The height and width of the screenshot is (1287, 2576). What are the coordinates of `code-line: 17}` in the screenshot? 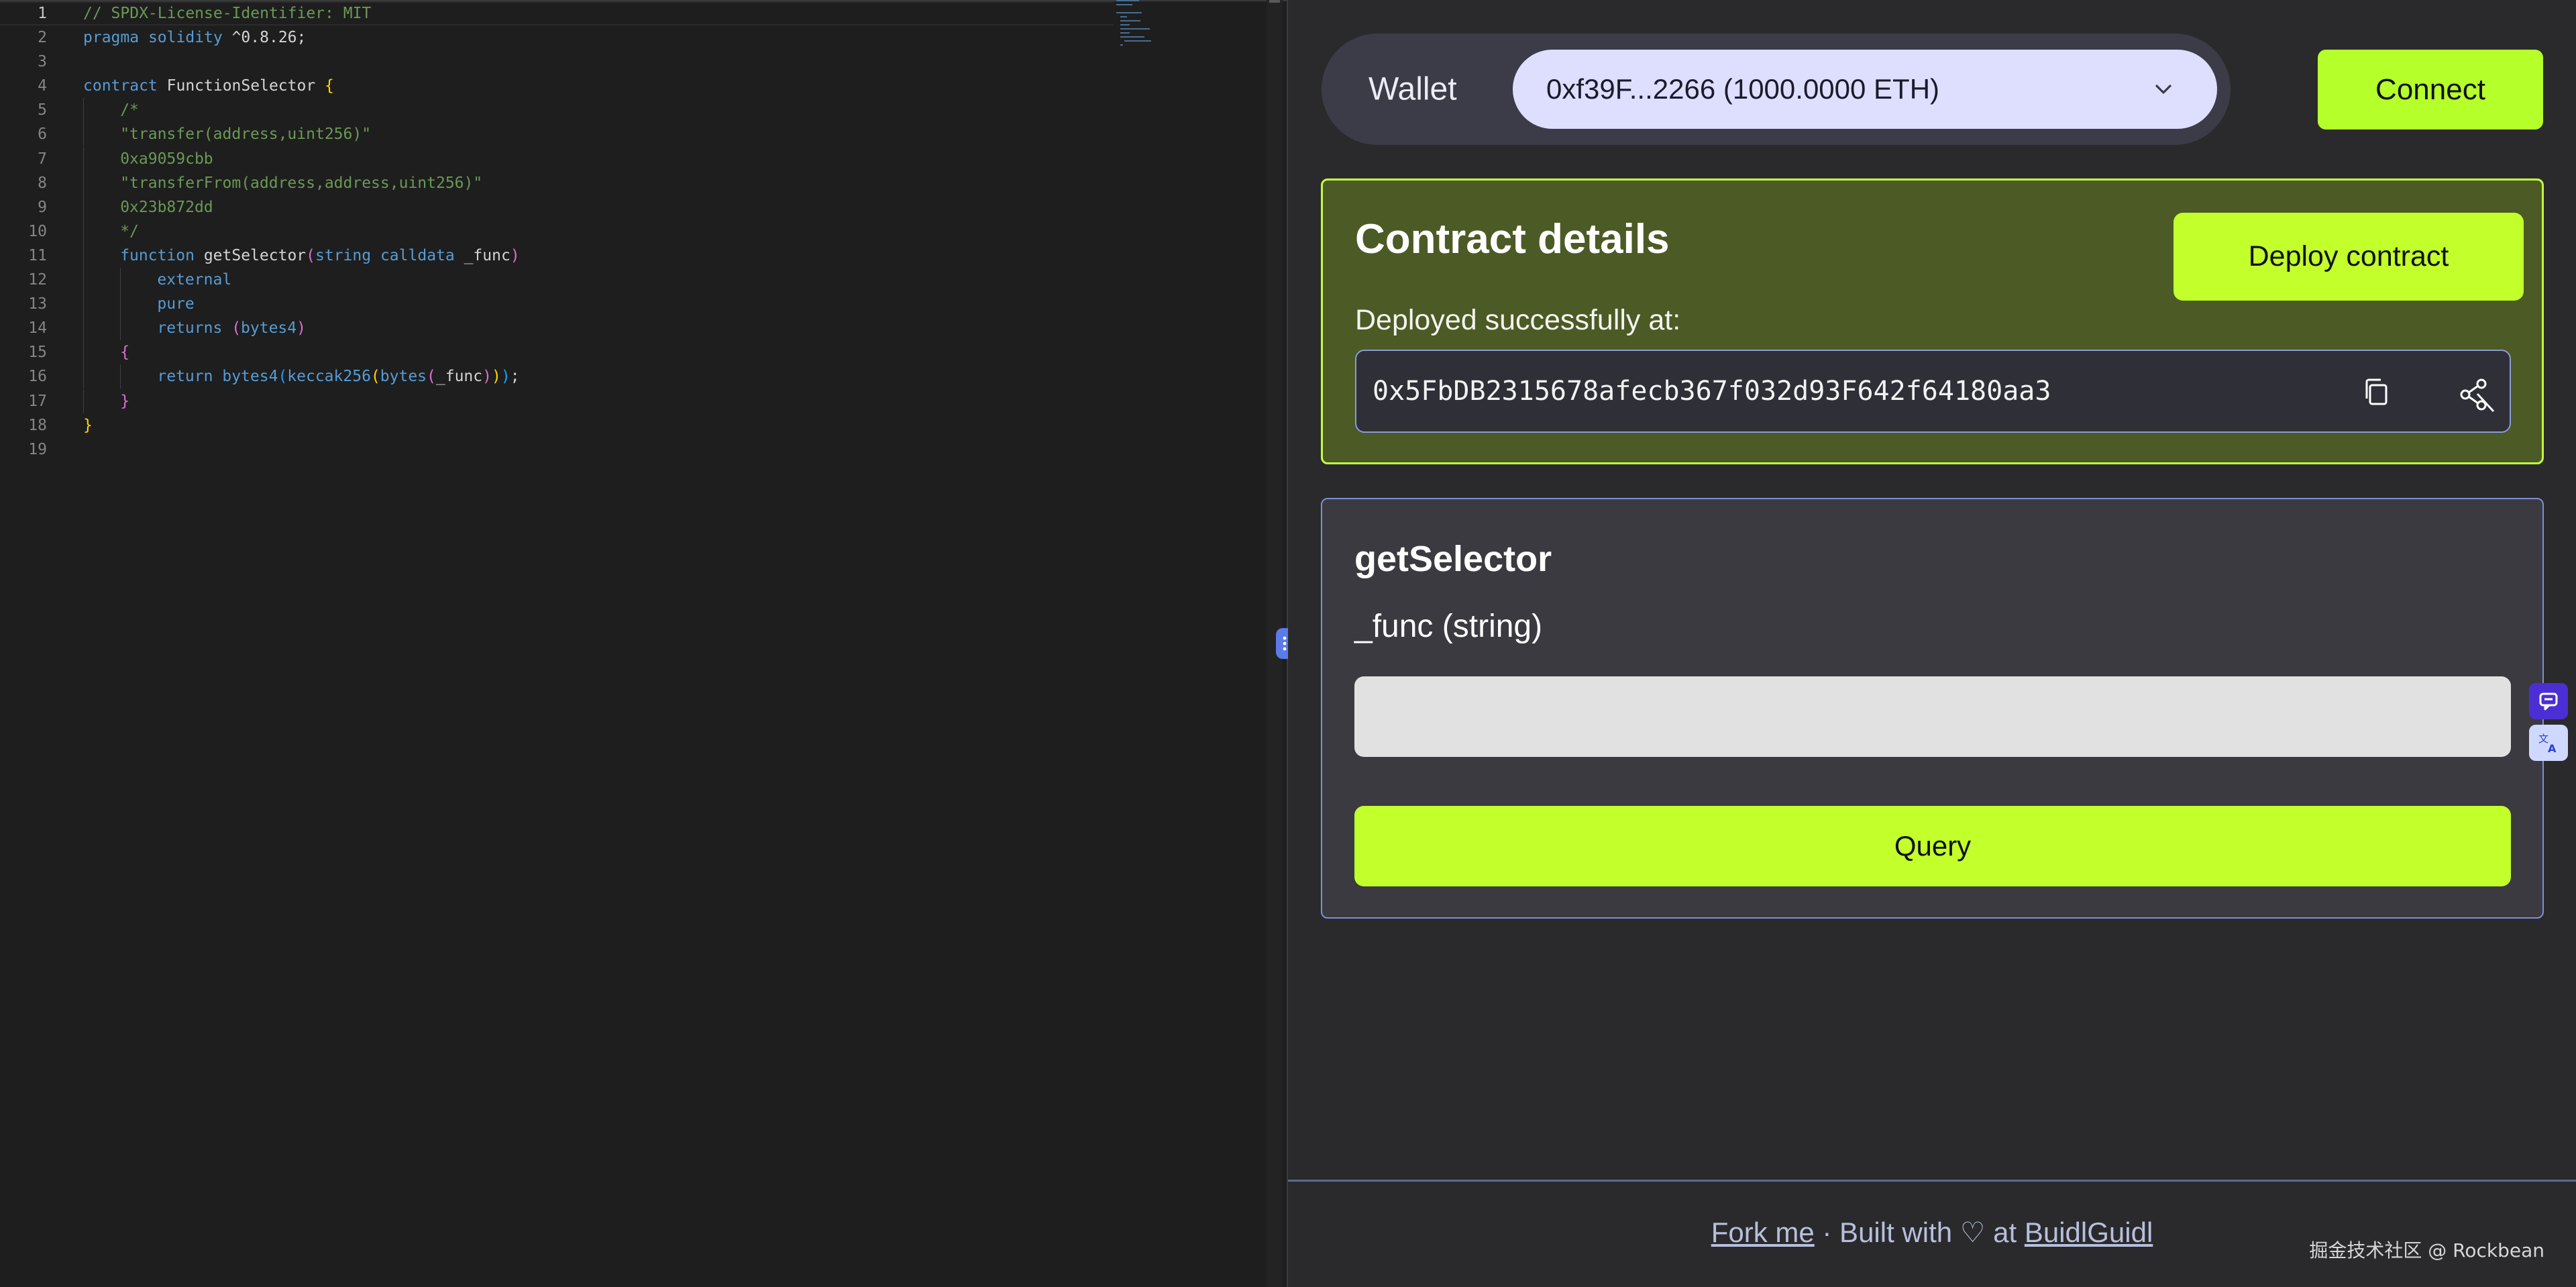 It's located at (557, 401).